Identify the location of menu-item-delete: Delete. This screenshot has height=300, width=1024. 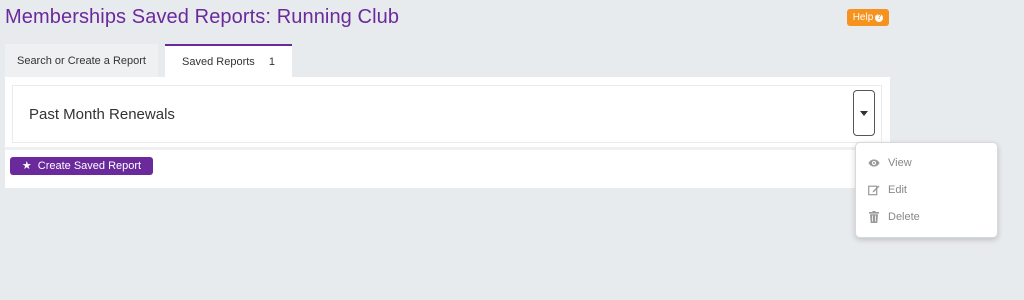
(926, 217).